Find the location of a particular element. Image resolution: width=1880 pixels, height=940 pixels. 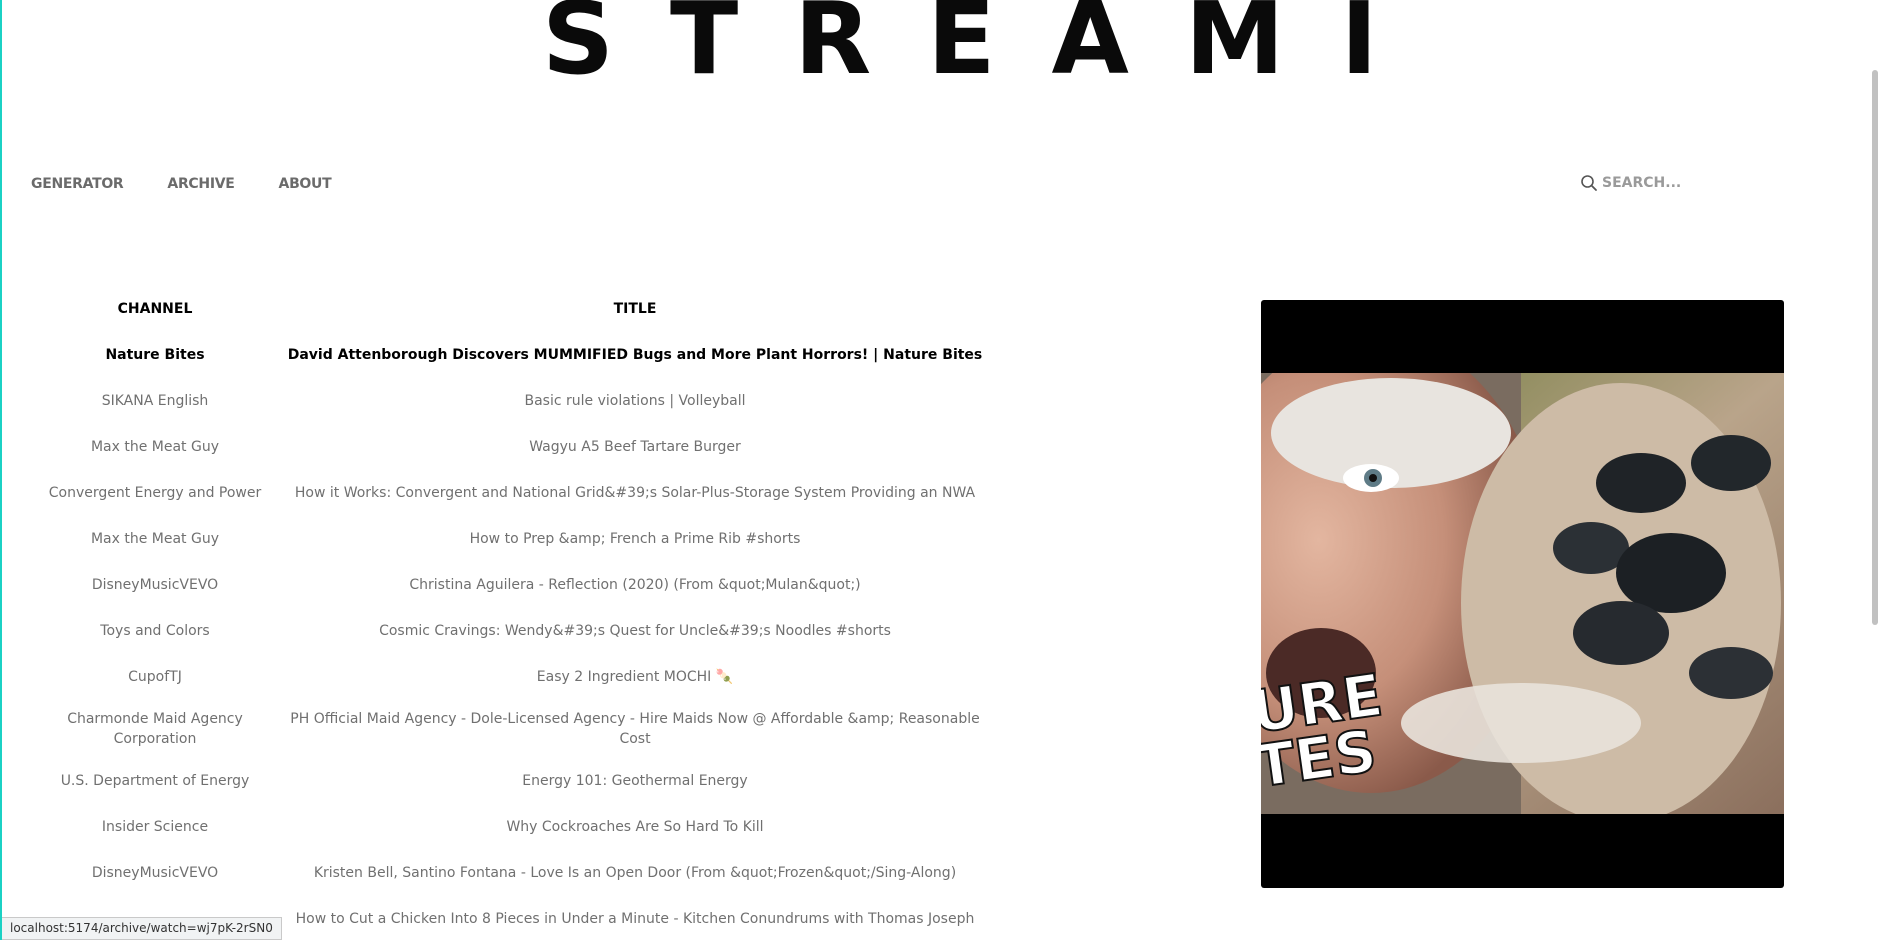

main-nav: GENERATOR ARCHIVE ABOUT is located at coordinates (181, 184).